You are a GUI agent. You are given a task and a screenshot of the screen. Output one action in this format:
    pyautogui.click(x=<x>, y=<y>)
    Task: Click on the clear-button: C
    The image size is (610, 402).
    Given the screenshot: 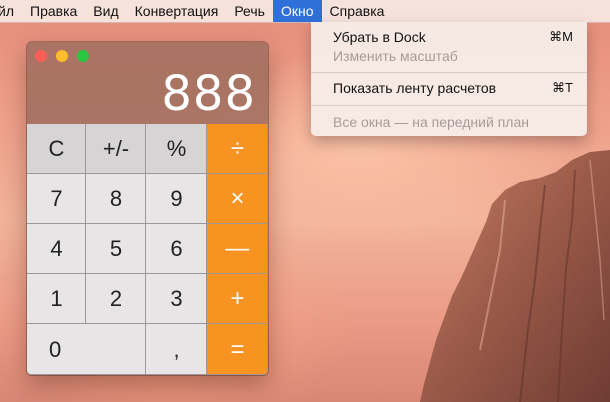 What is the action you would take?
    pyautogui.click(x=56, y=149)
    